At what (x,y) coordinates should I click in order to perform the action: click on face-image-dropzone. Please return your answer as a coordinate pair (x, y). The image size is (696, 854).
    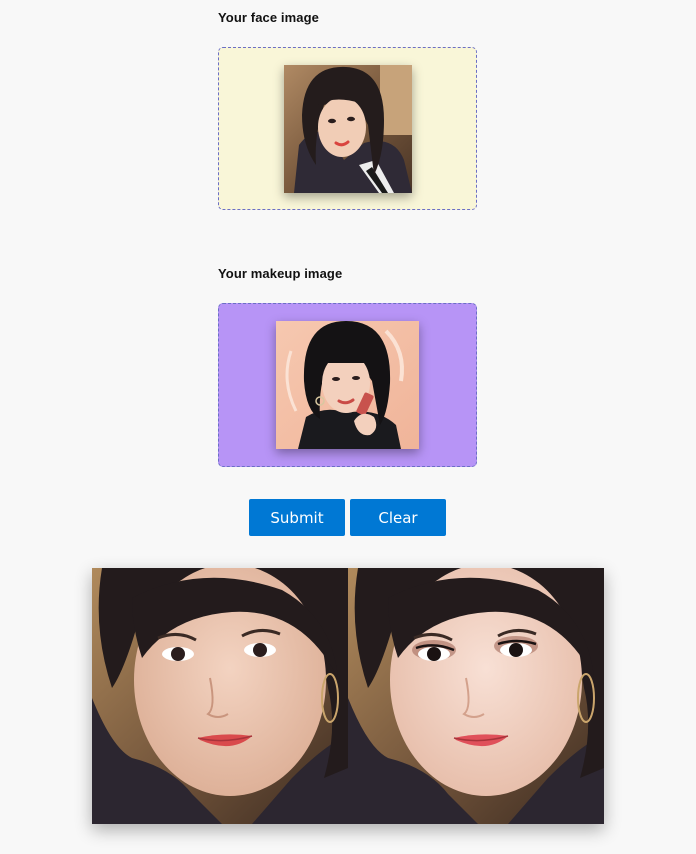
    Looking at the image, I should click on (347, 128).